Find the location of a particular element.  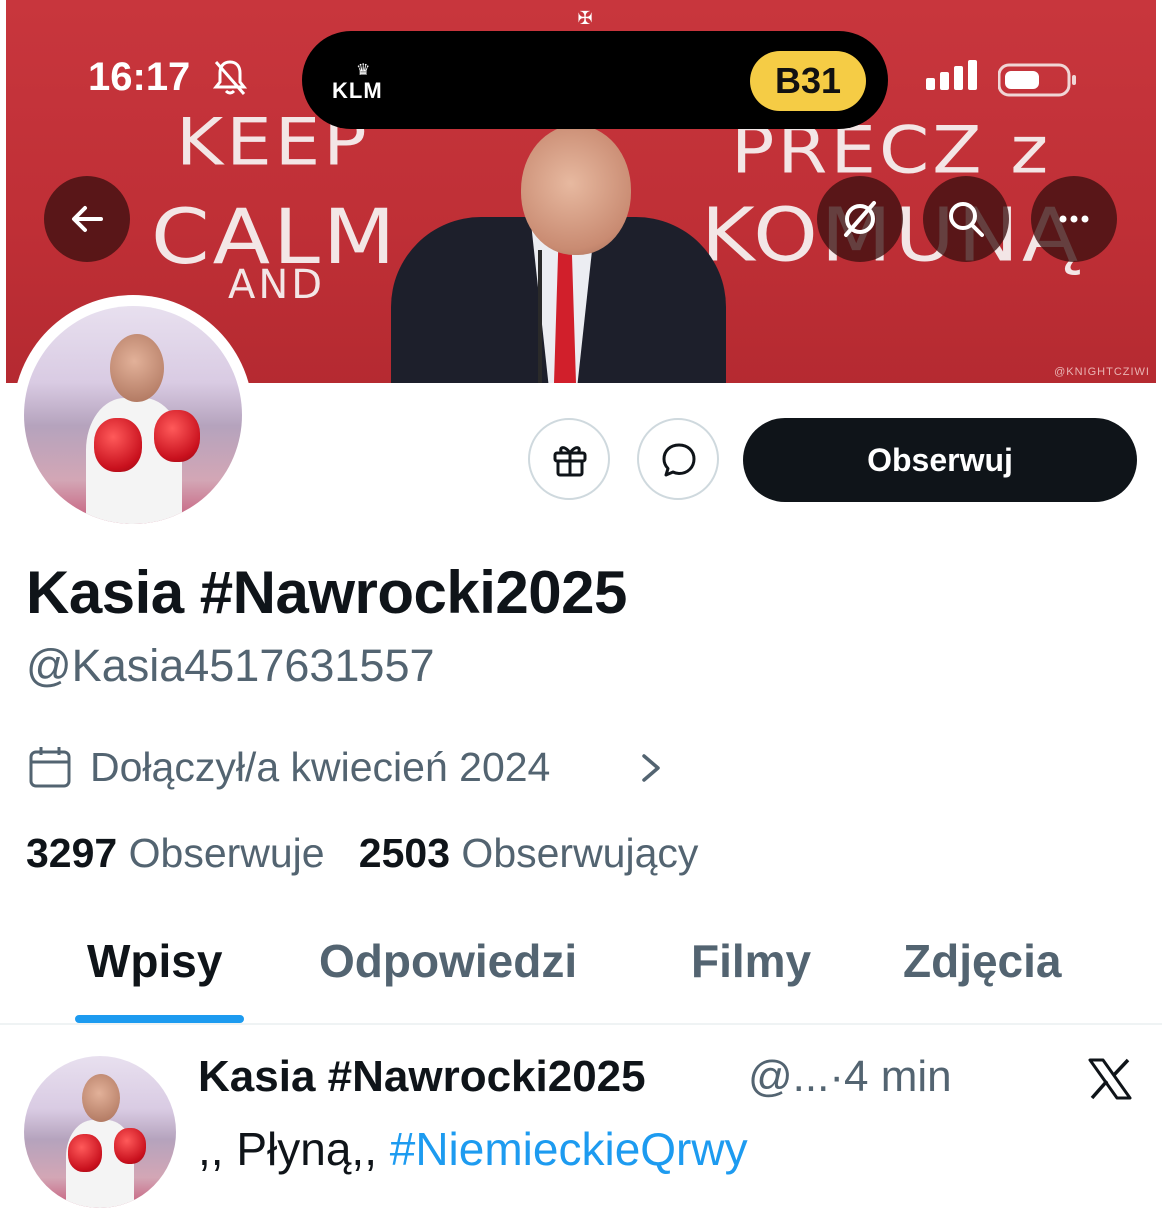

message-icon is located at coordinates (679, 460).